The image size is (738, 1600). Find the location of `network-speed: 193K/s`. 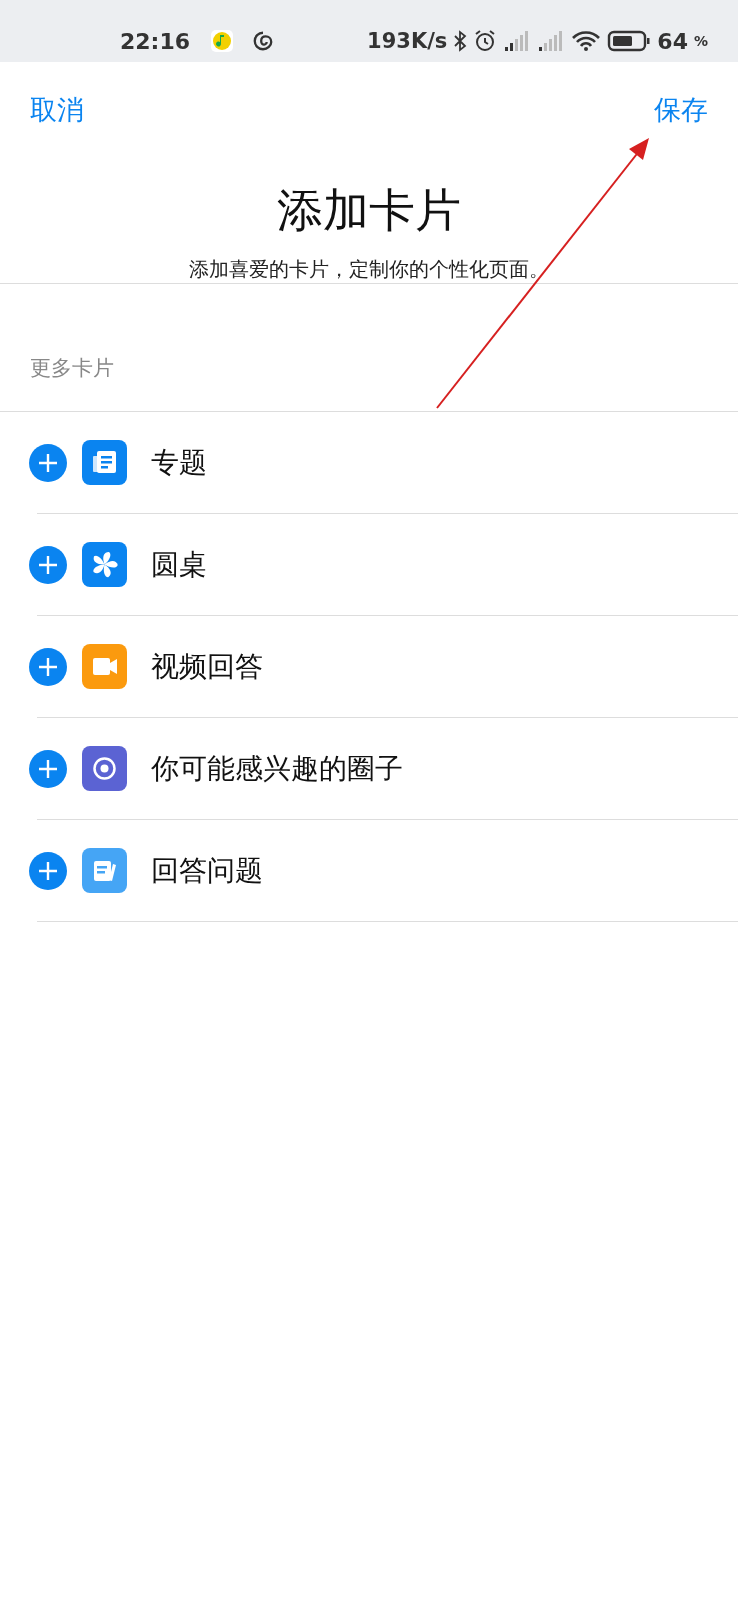

network-speed: 193K/s is located at coordinates (407, 41).